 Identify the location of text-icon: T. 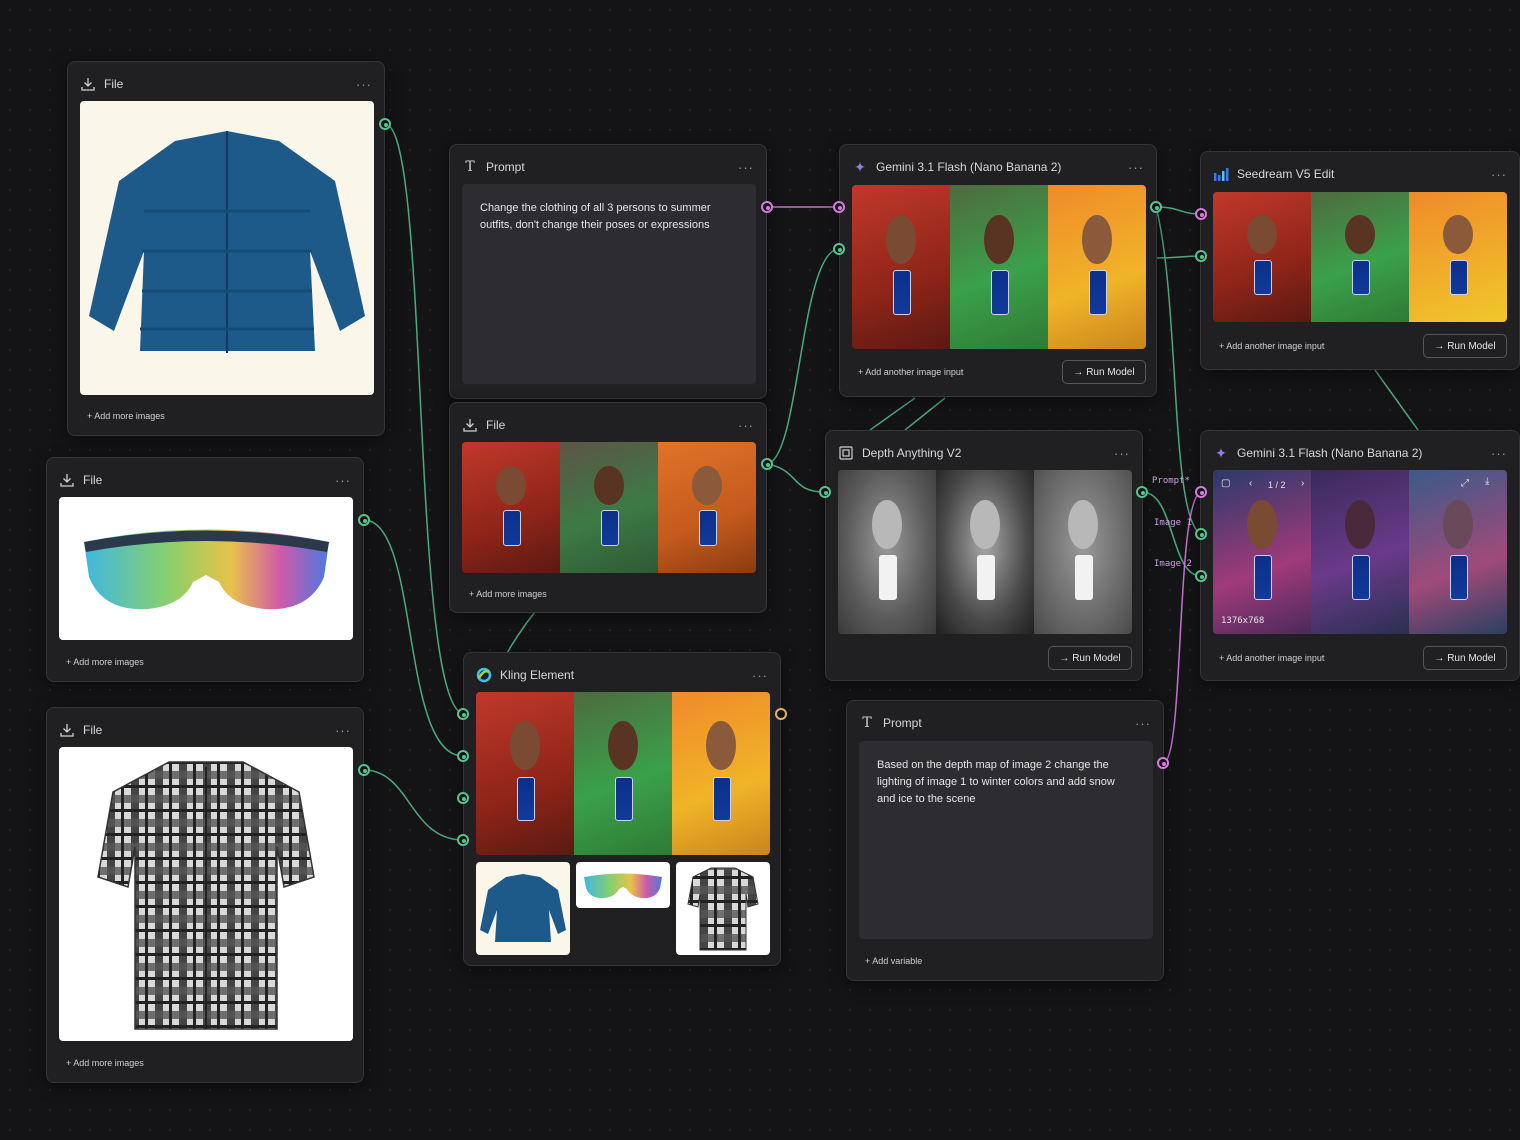
(470, 167).